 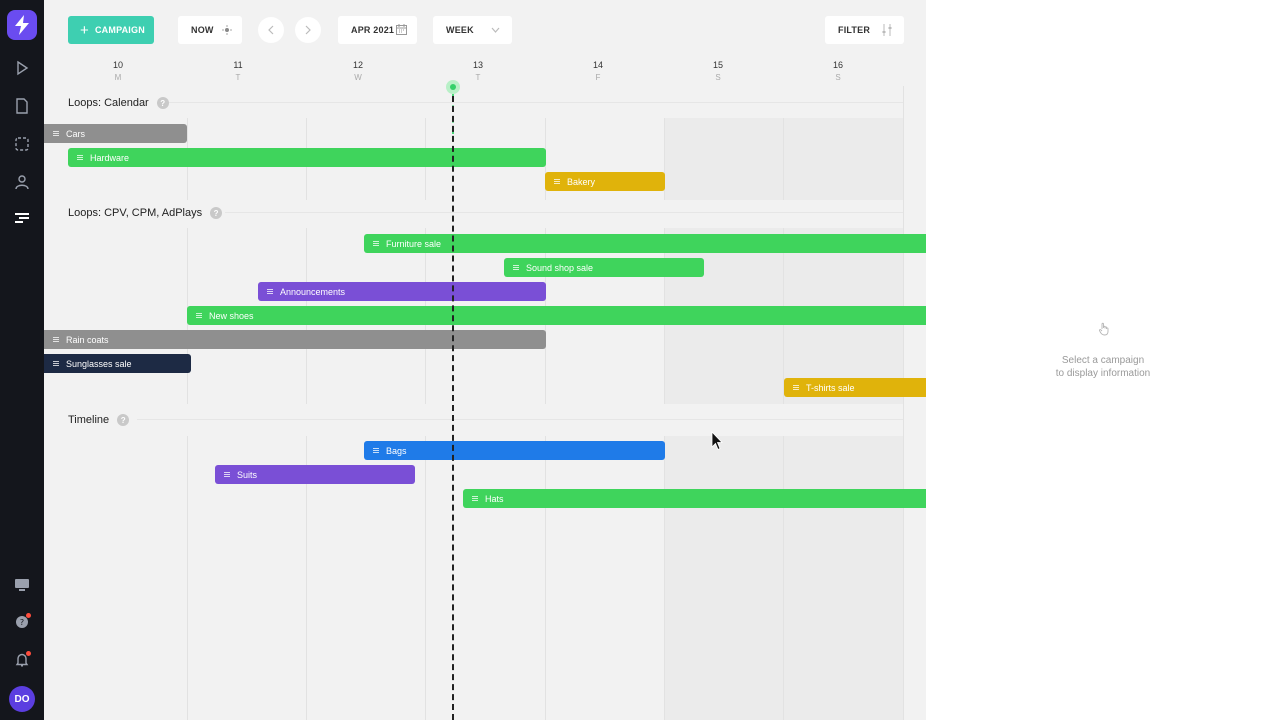 What do you see at coordinates (1104, 329) in the screenshot?
I see `pointer-hand-icon` at bounding box center [1104, 329].